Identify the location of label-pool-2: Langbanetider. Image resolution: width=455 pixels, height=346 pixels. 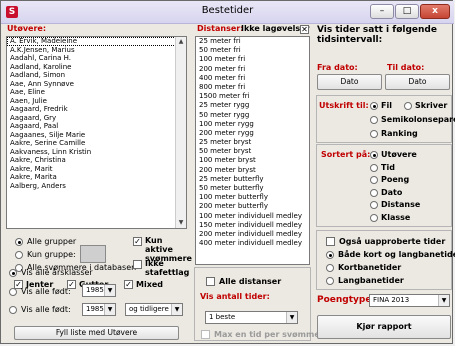
(371, 280).